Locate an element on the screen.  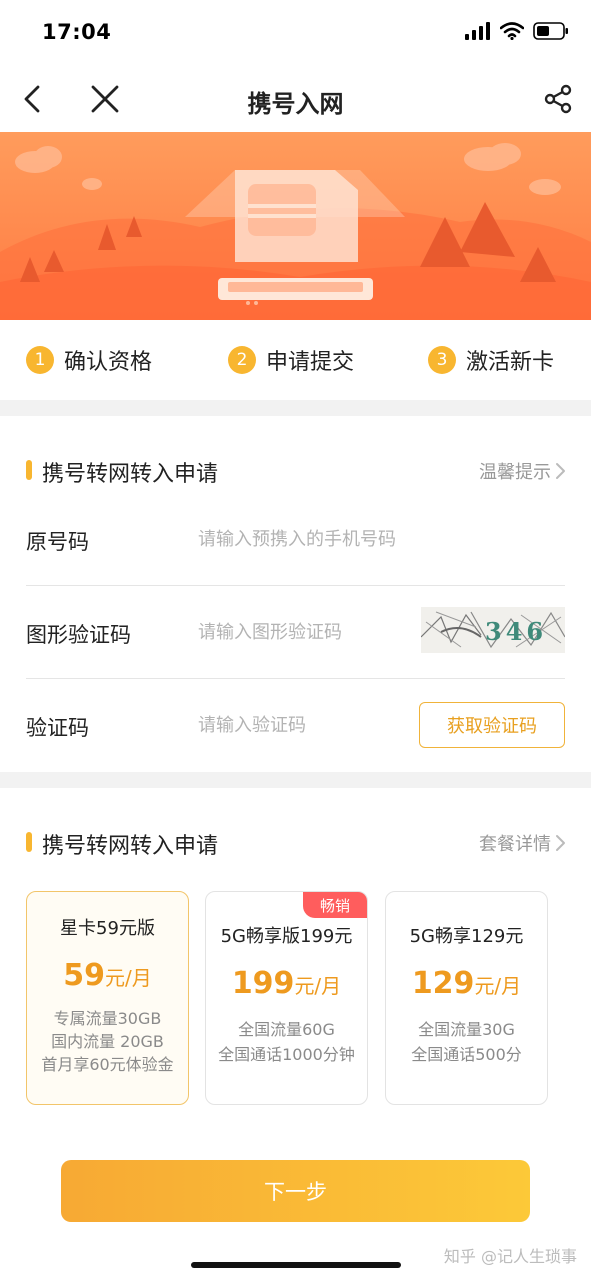
step-label: 激活新卡 is located at coordinates (510, 362).